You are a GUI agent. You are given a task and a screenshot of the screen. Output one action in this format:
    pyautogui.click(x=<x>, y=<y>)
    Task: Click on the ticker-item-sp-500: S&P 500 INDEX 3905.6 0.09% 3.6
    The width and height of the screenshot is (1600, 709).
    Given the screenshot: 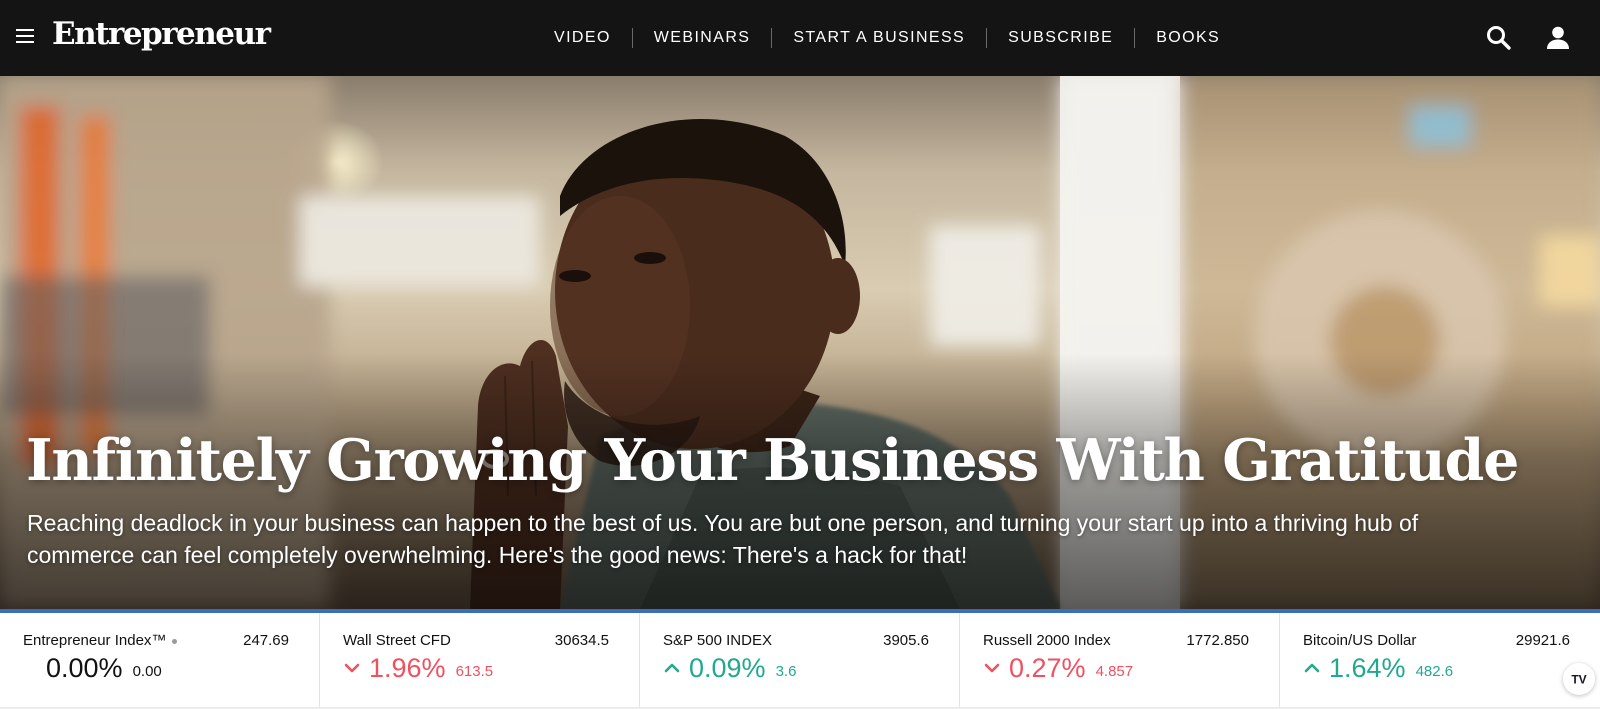 What is the action you would take?
    pyautogui.click(x=800, y=660)
    